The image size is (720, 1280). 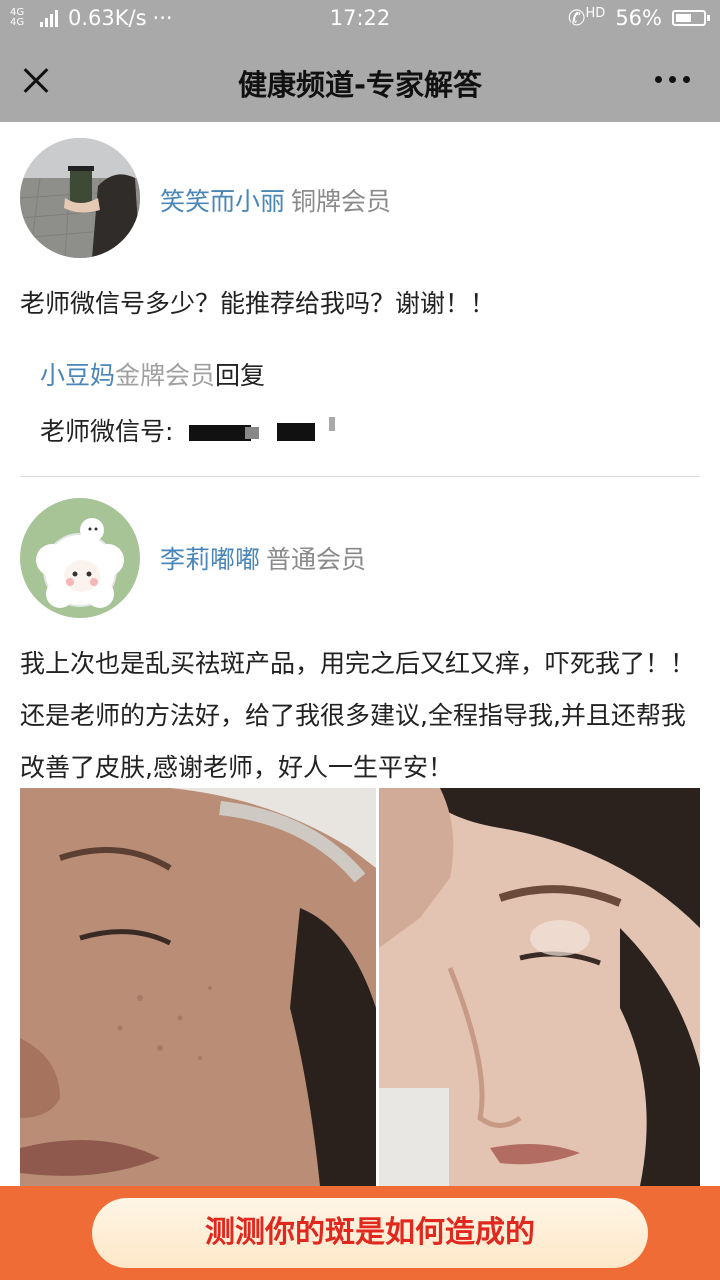 I want to click on bottom-banner: 测测你的斑是如何造成的, so click(x=360, y=1233).